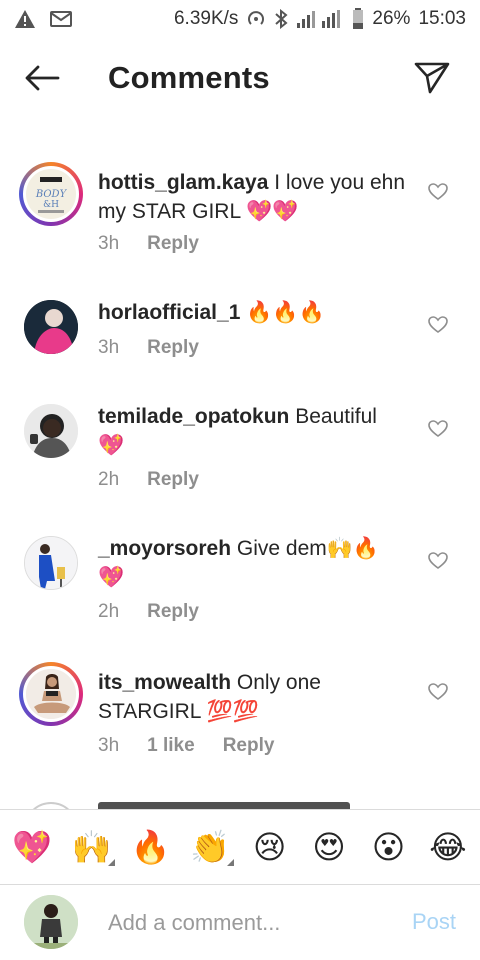 This screenshot has height=960, width=480. I want to click on comment-item: _moyorsoreh Give dem🙌🔥 💖 2h Reply, so click(240, 589).